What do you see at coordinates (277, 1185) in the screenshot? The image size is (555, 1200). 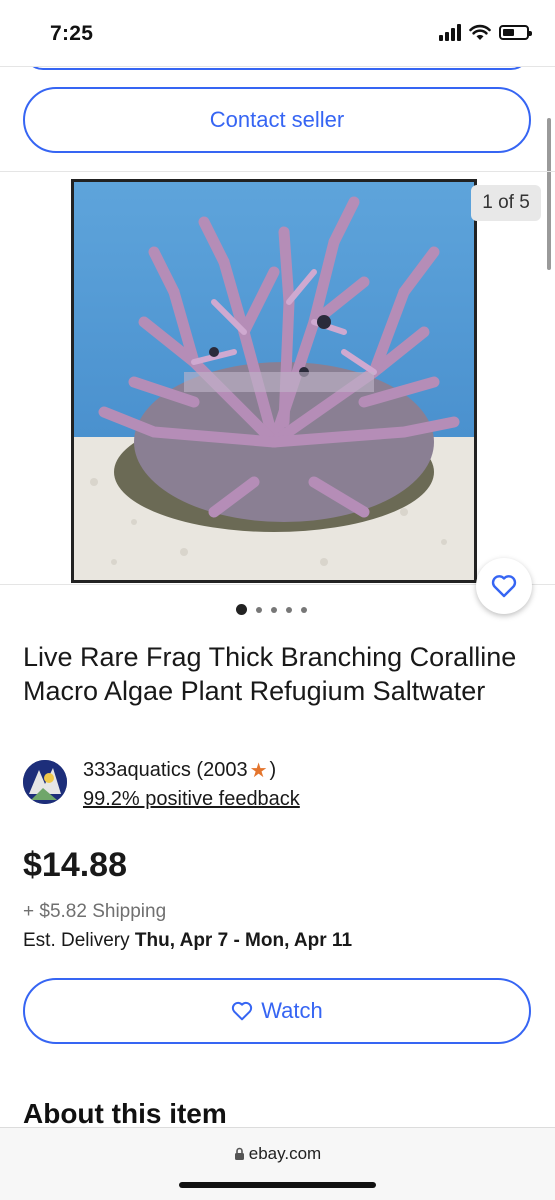 I see `home-indicator` at bounding box center [277, 1185].